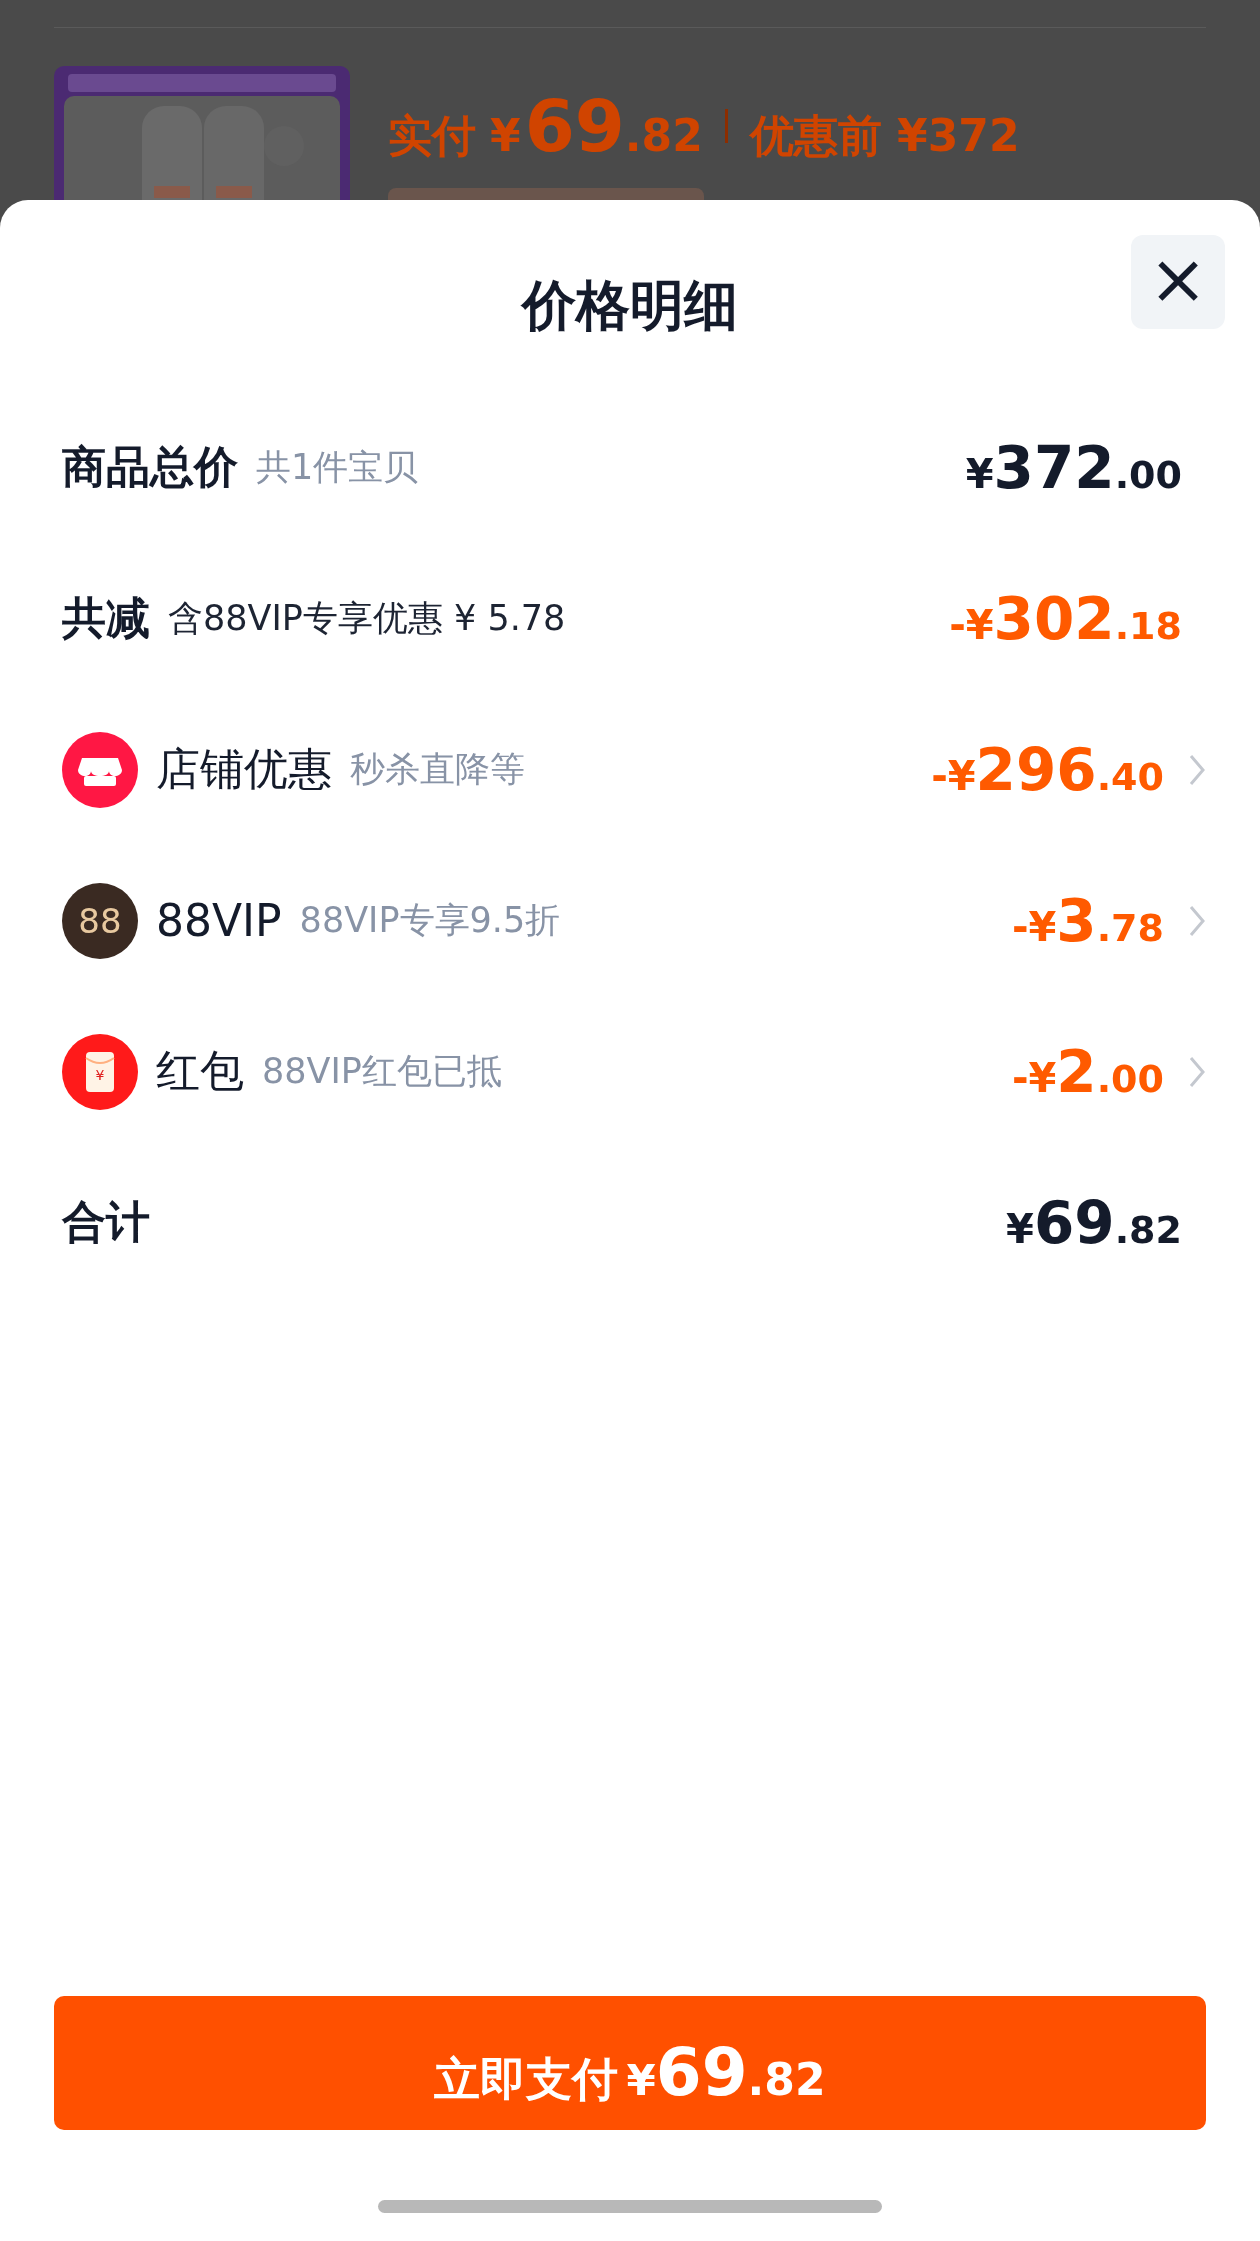 This screenshot has width=1260, height=2241. Describe the element at coordinates (106, 1222) in the screenshot. I see `row-label: 合计` at that location.